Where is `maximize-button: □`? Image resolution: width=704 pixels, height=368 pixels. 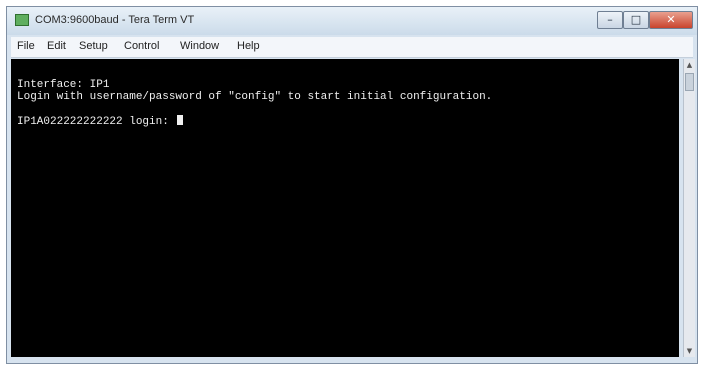
maximize-button: □ is located at coordinates (636, 20).